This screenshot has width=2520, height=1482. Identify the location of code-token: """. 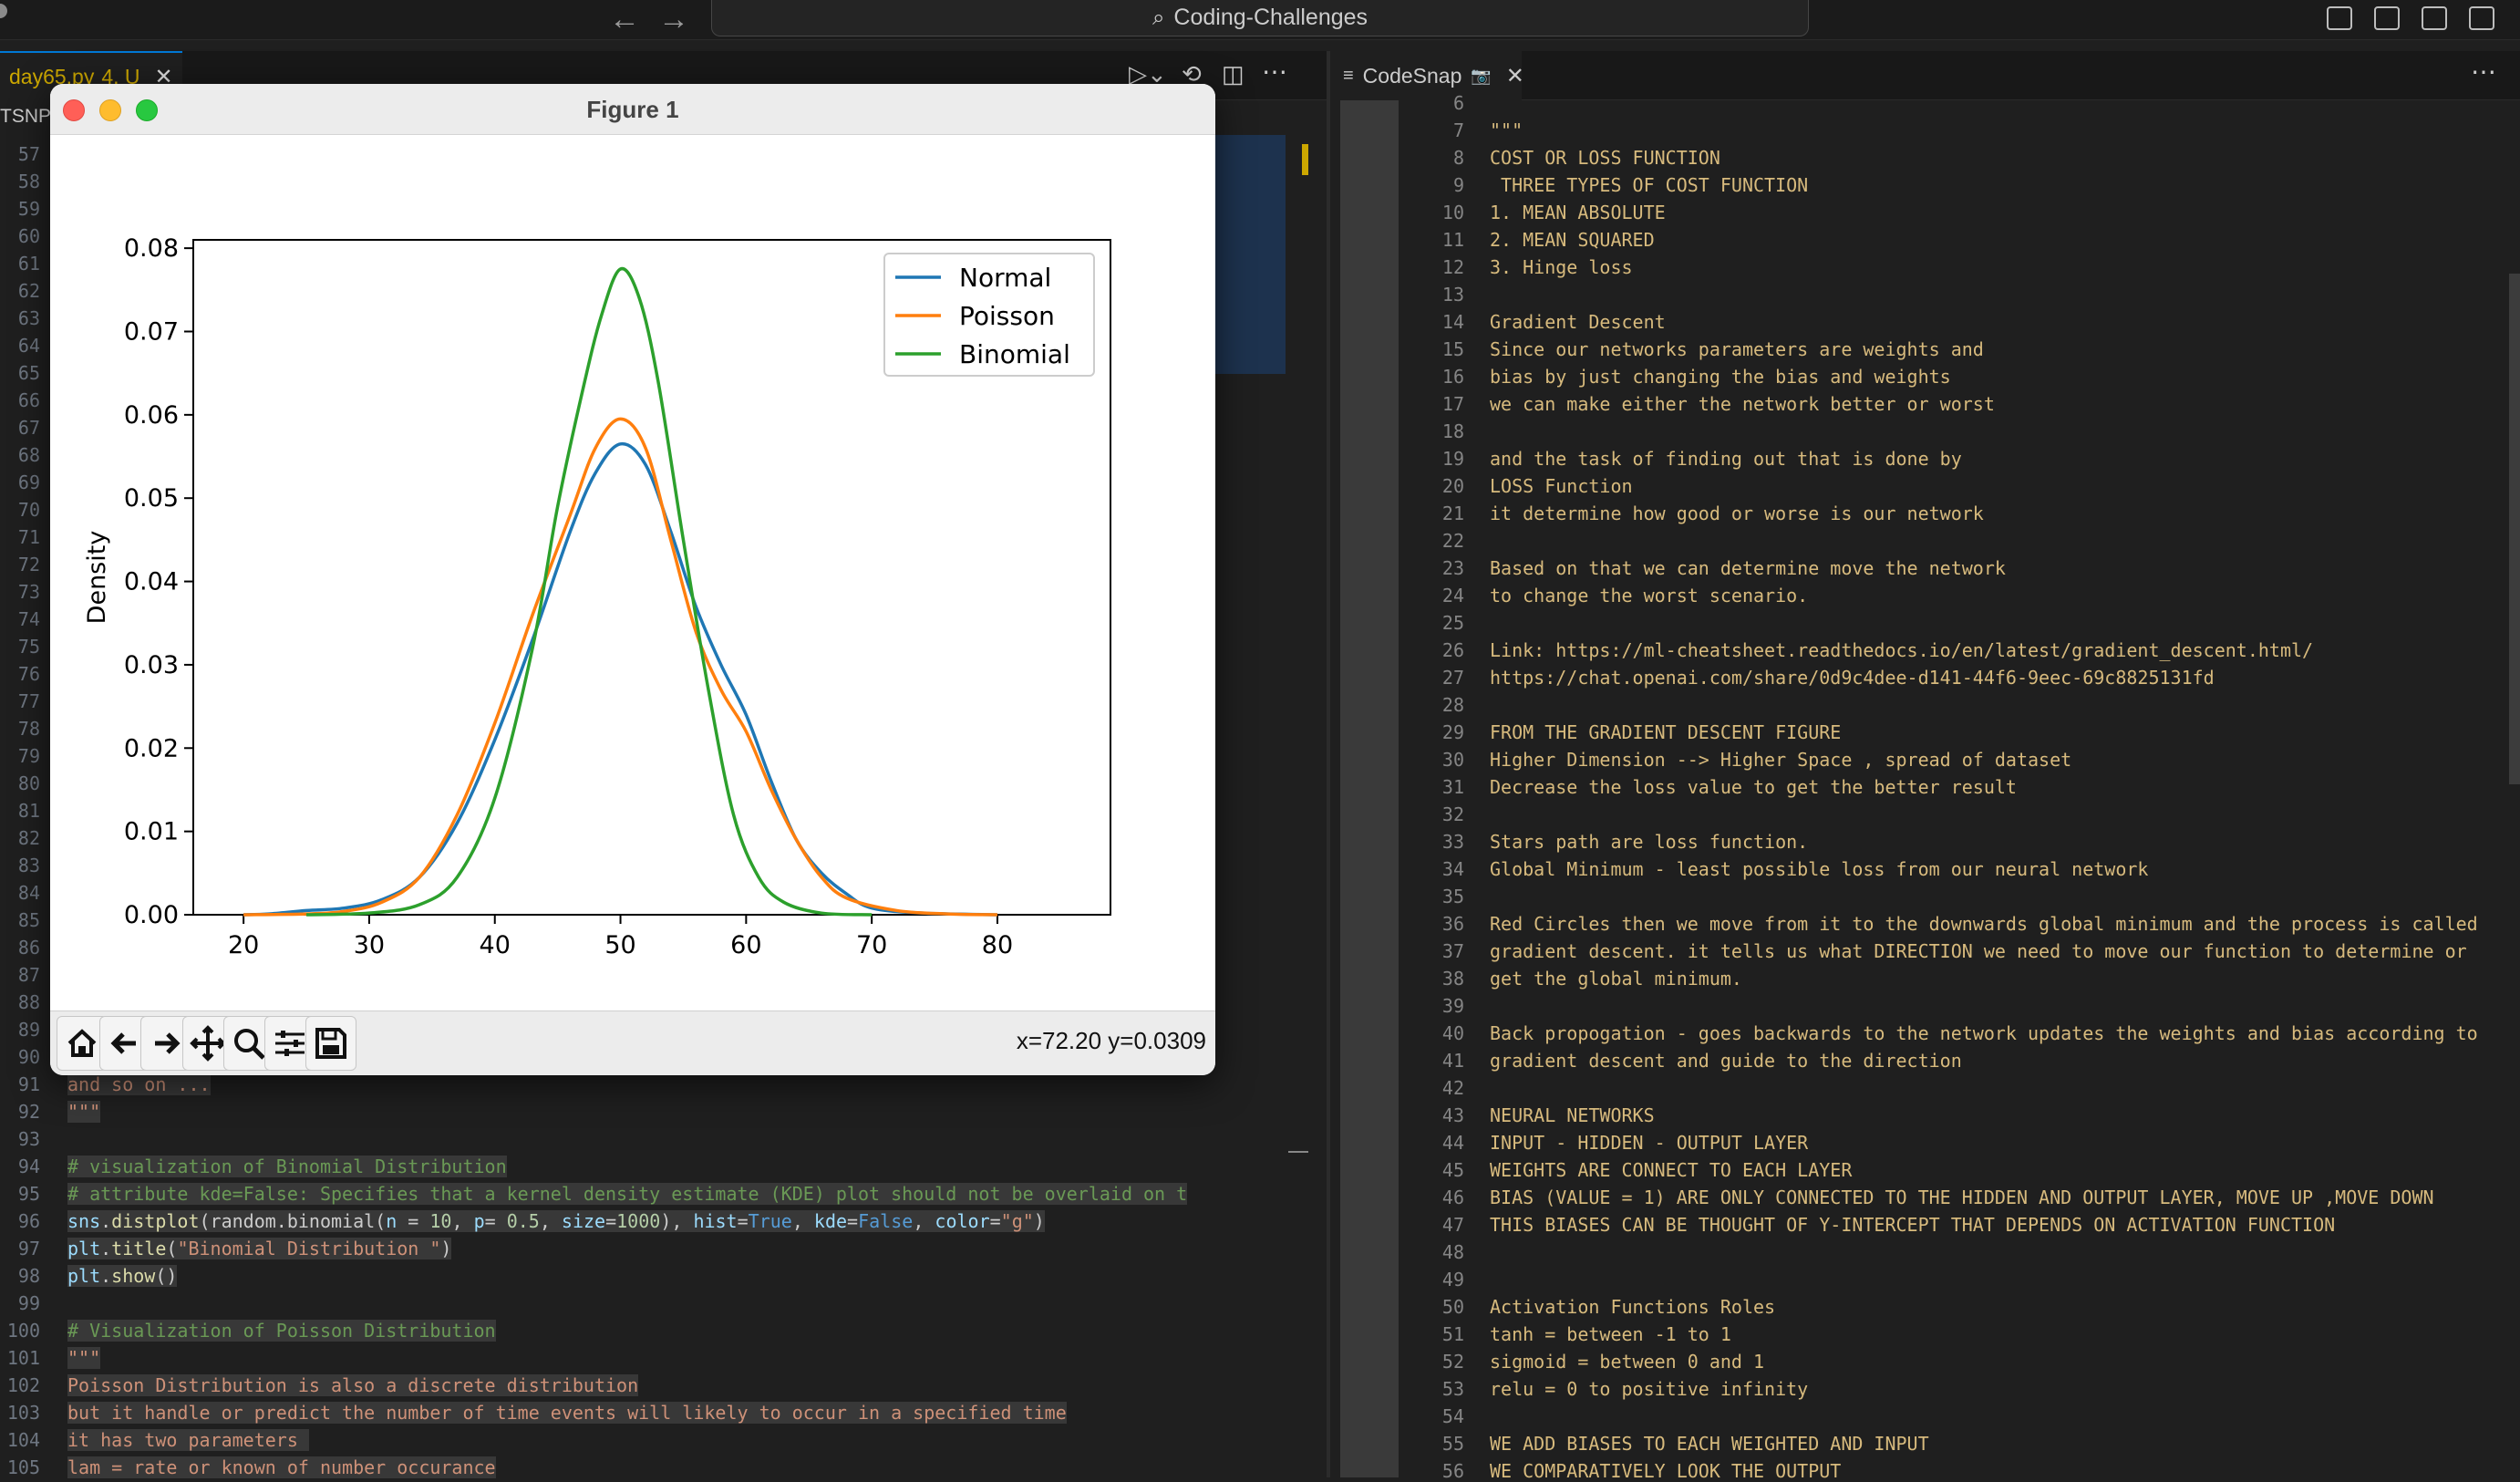
(84, 1358).